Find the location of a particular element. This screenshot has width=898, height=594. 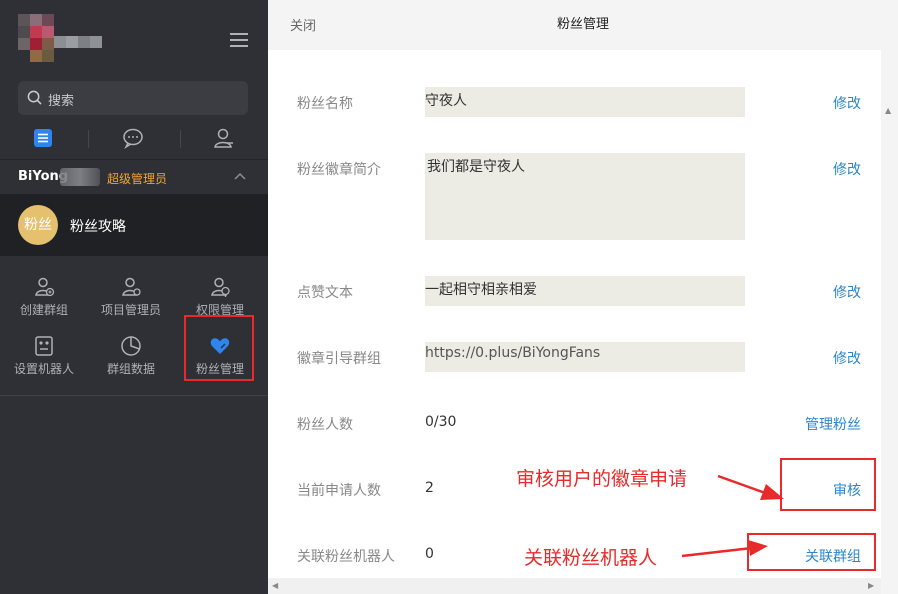

fan-name-label: 粉丝名称 is located at coordinates (325, 104).